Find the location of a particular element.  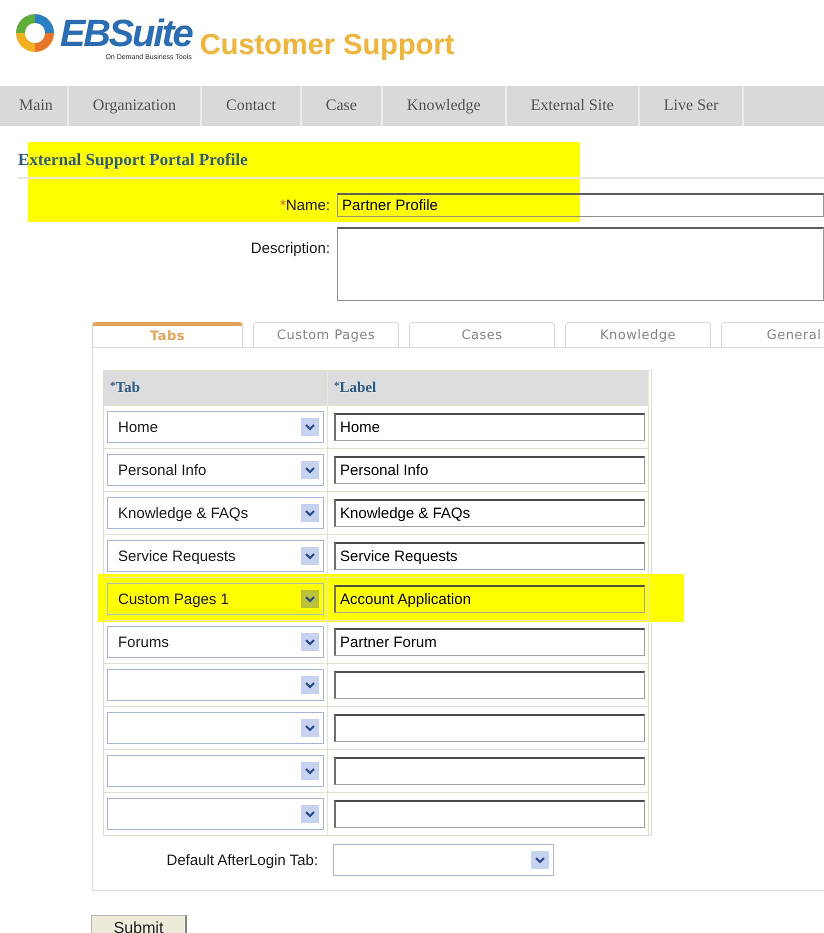

tab-select: Knowledge & FAQs is located at coordinates (215, 513).